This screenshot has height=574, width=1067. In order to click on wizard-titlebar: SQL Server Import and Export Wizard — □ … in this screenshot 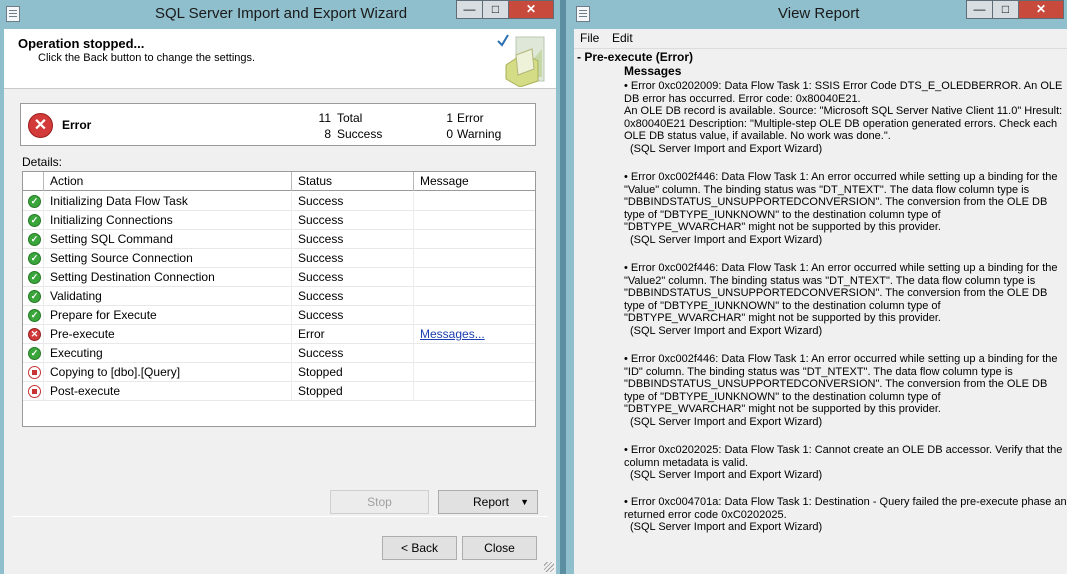, I will do `click(280, 14)`.